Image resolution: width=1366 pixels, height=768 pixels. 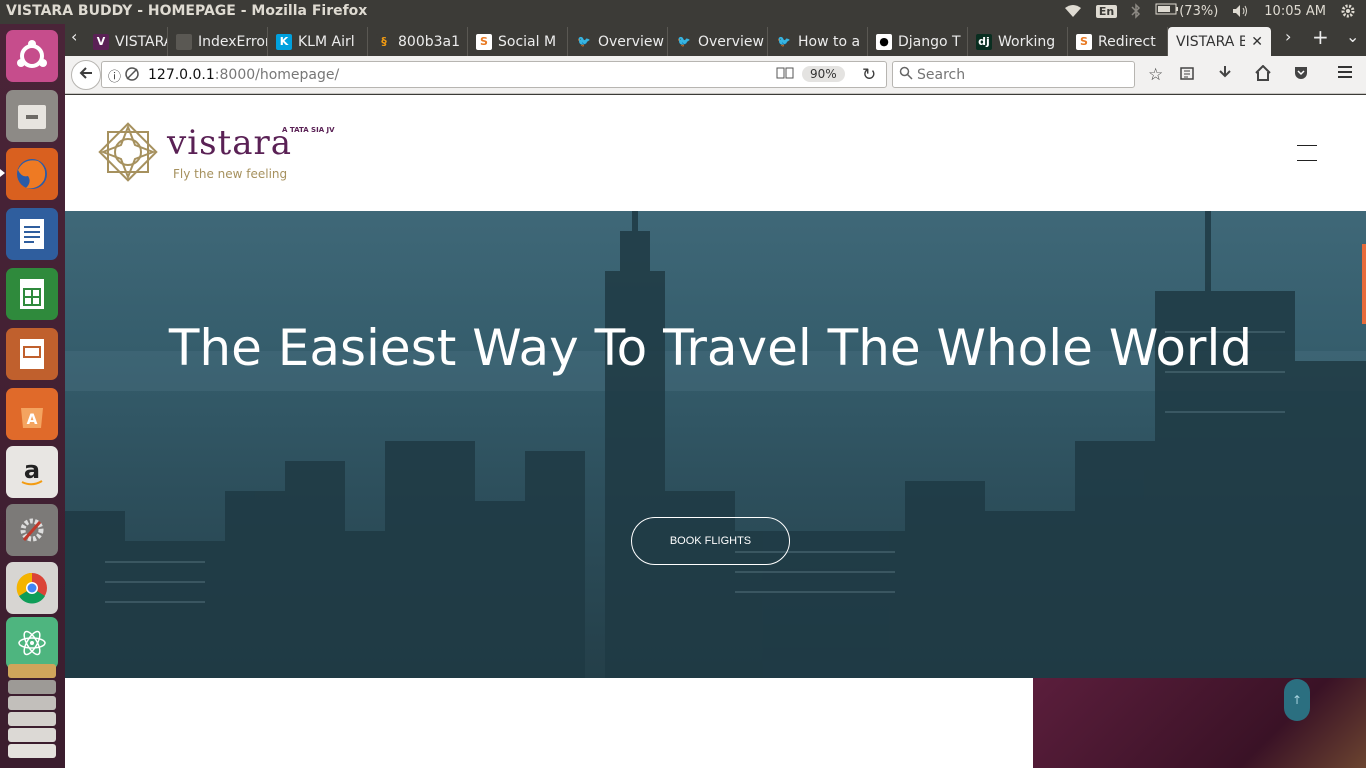 I want to click on wifi-icon, so click(x=1073, y=11).